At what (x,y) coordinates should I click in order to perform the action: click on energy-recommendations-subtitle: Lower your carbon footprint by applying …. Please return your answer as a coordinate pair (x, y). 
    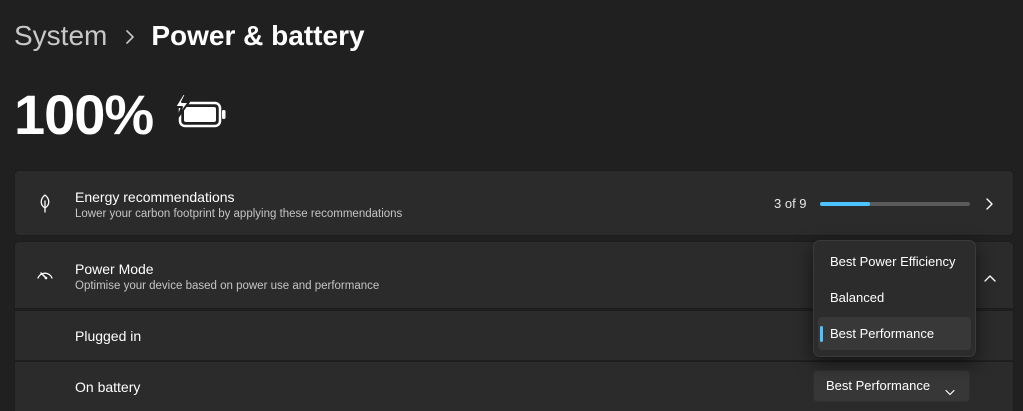
    Looking at the image, I should click on (239, 214).